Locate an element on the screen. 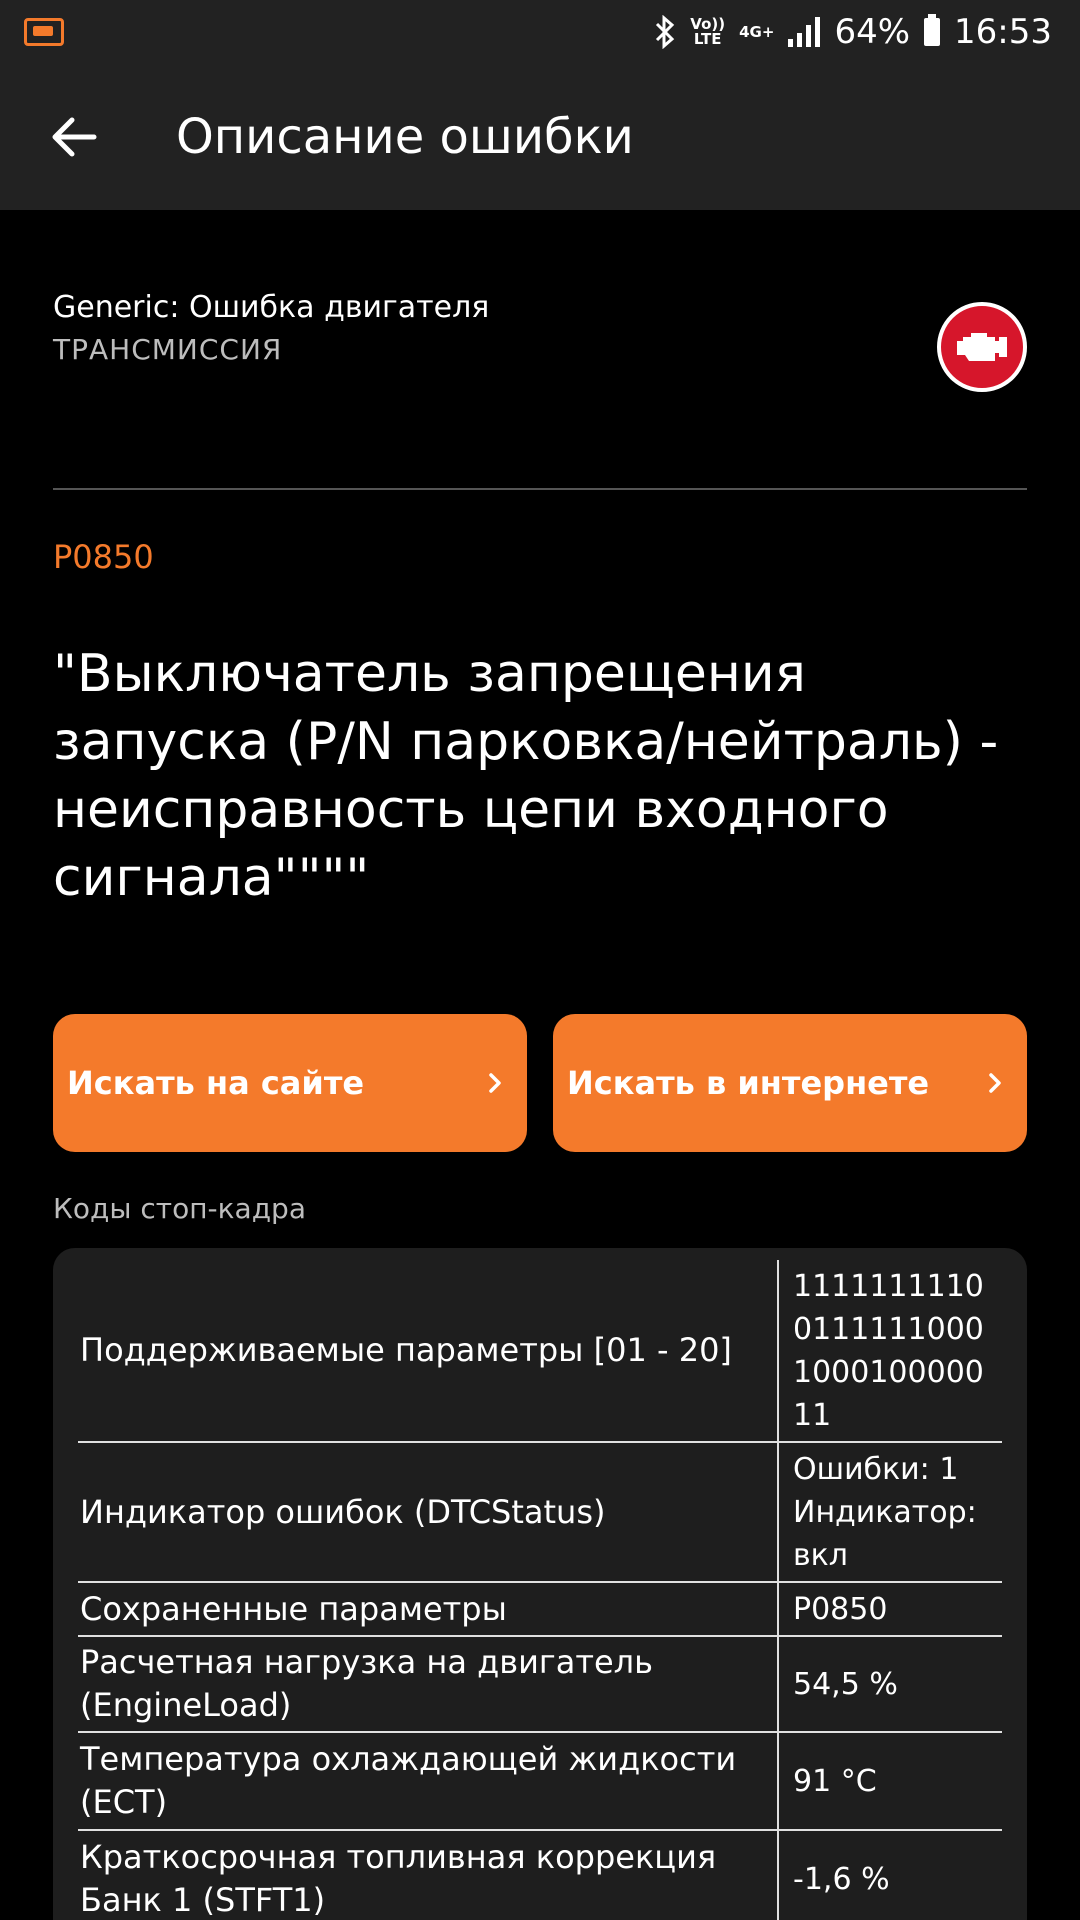 The height and width of the screenshot is (1920, 1080). error-code: P0850 is located at coordinates (103, 557).